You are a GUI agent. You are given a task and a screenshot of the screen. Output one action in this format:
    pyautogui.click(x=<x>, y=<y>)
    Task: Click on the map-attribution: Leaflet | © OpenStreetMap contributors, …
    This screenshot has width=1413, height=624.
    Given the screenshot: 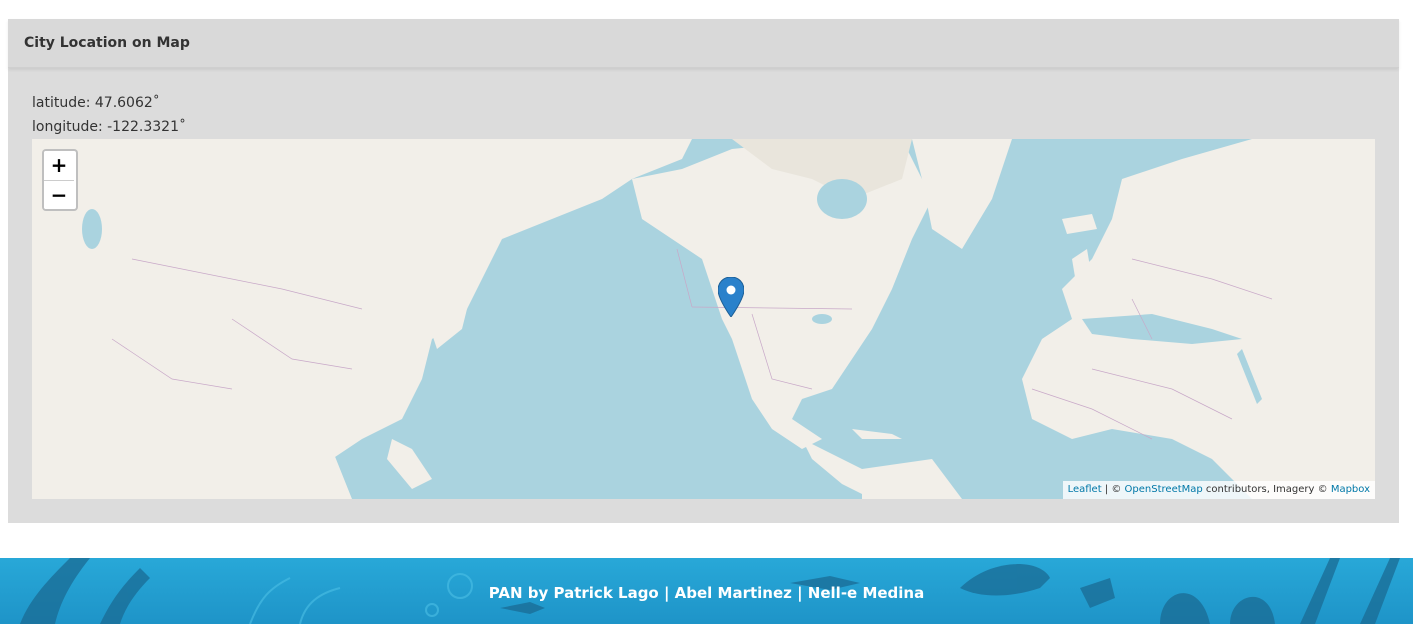 What is the action you would take?
    pyautogui.click(x=1218, y=490)
    